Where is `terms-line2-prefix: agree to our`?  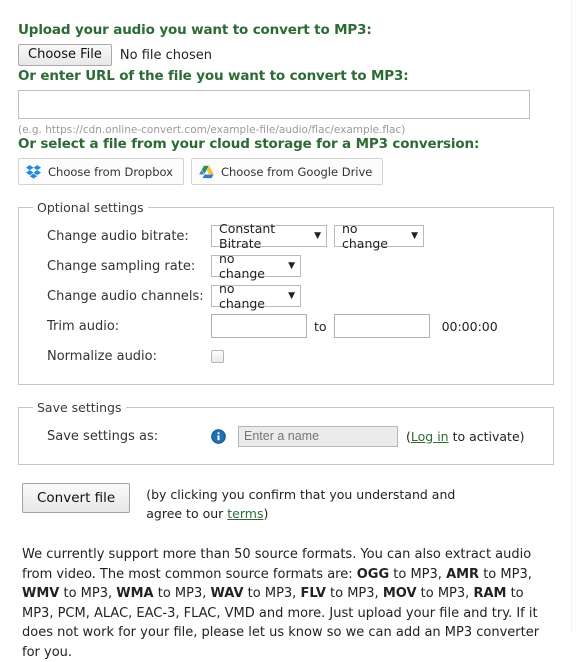
terms-line2-prefix: agree to our is located at coordinates (187, 513).